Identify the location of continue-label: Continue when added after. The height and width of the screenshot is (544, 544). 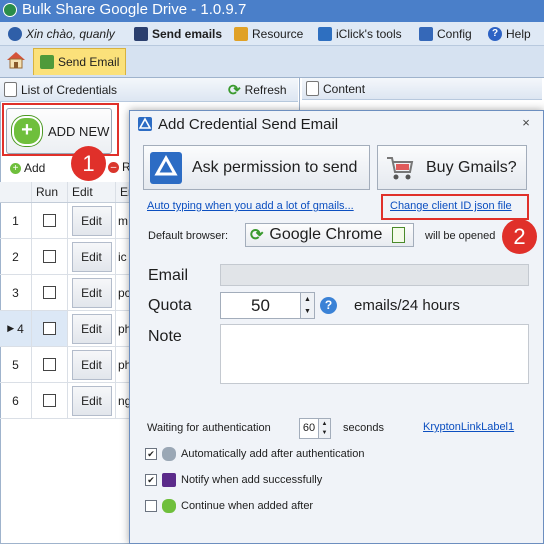
(247, 506).